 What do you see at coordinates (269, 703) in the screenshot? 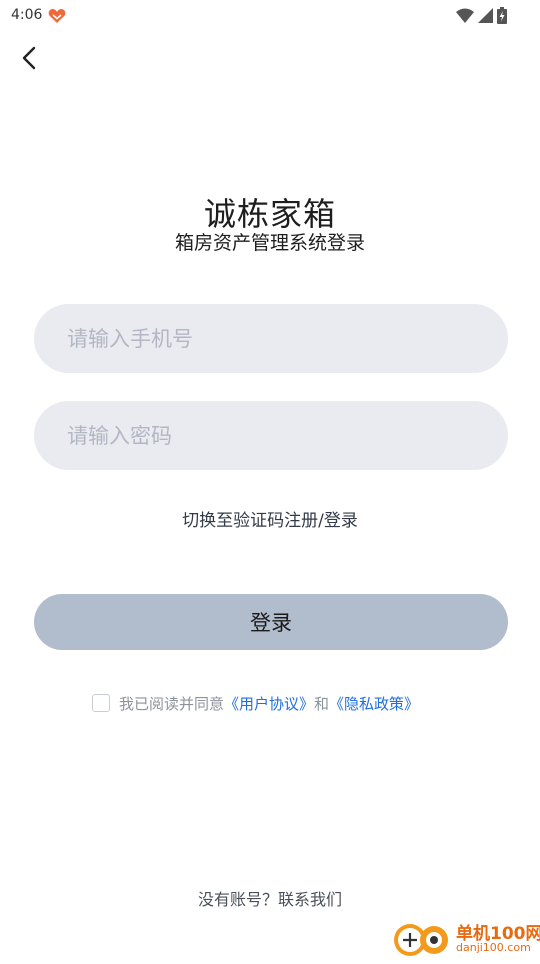
I see `user-agreement-link: 《用户协议》` at bounding box center [269, 703].